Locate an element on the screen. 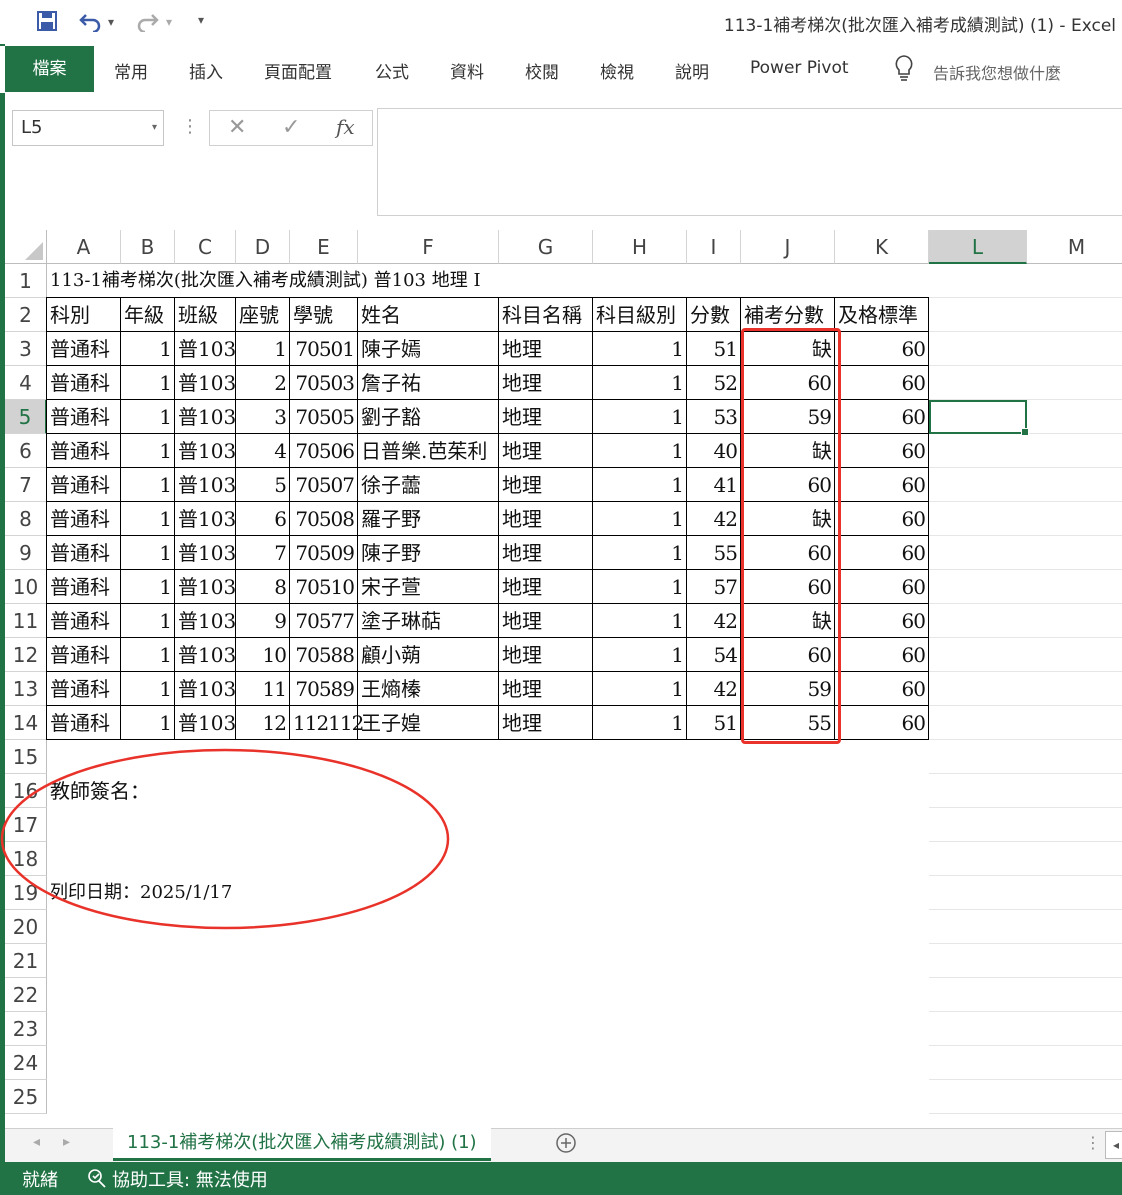  table-cell: 羅子野 is located at coordinates (428, 519).